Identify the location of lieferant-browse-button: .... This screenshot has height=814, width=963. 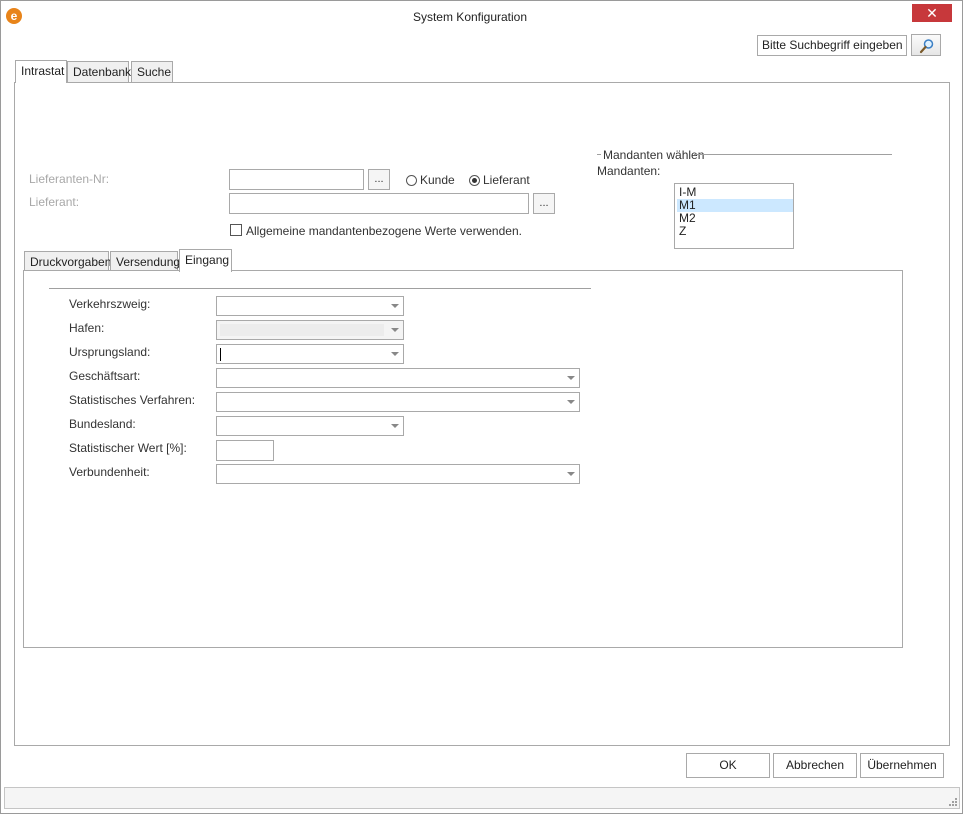
(544, 203).